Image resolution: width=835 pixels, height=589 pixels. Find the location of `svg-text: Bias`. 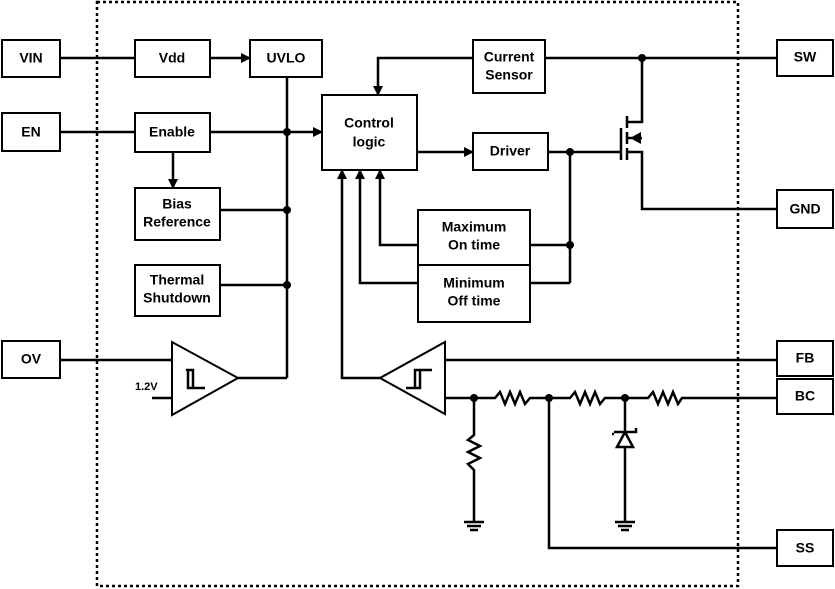

svg-text: Bias is located at coordinates (177, 204).